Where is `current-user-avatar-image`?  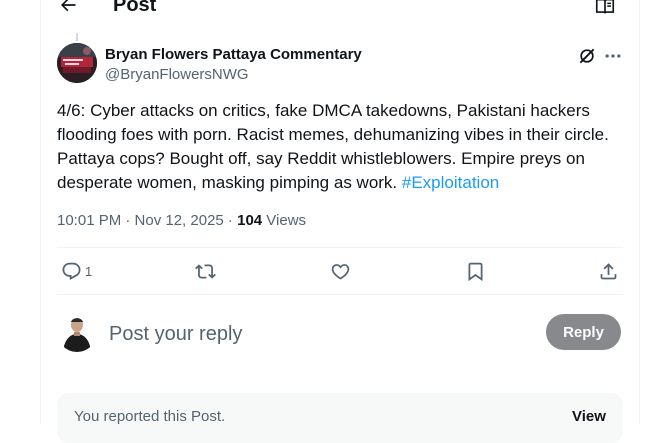 current-user-avatar-image is located at coordinates (77, 332).